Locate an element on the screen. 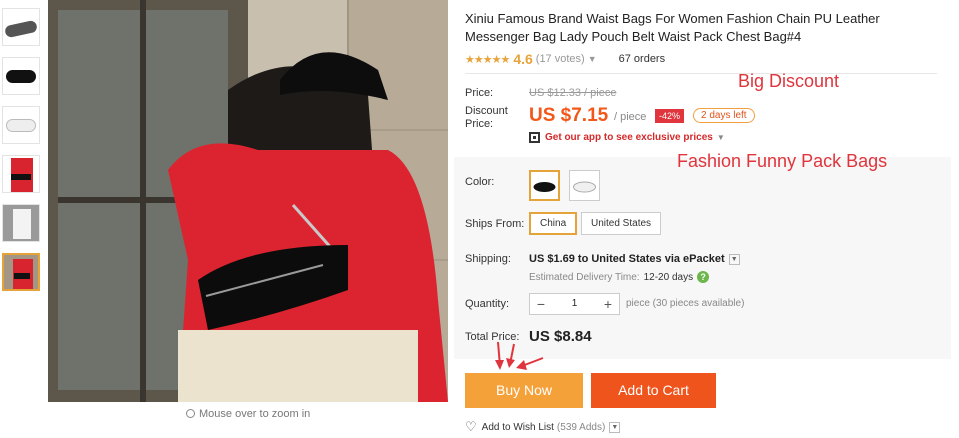 Image resolution: width=959 pixels, height=438 pixels. discounted-price: US $7.15 is located at coordinates (569, 115).